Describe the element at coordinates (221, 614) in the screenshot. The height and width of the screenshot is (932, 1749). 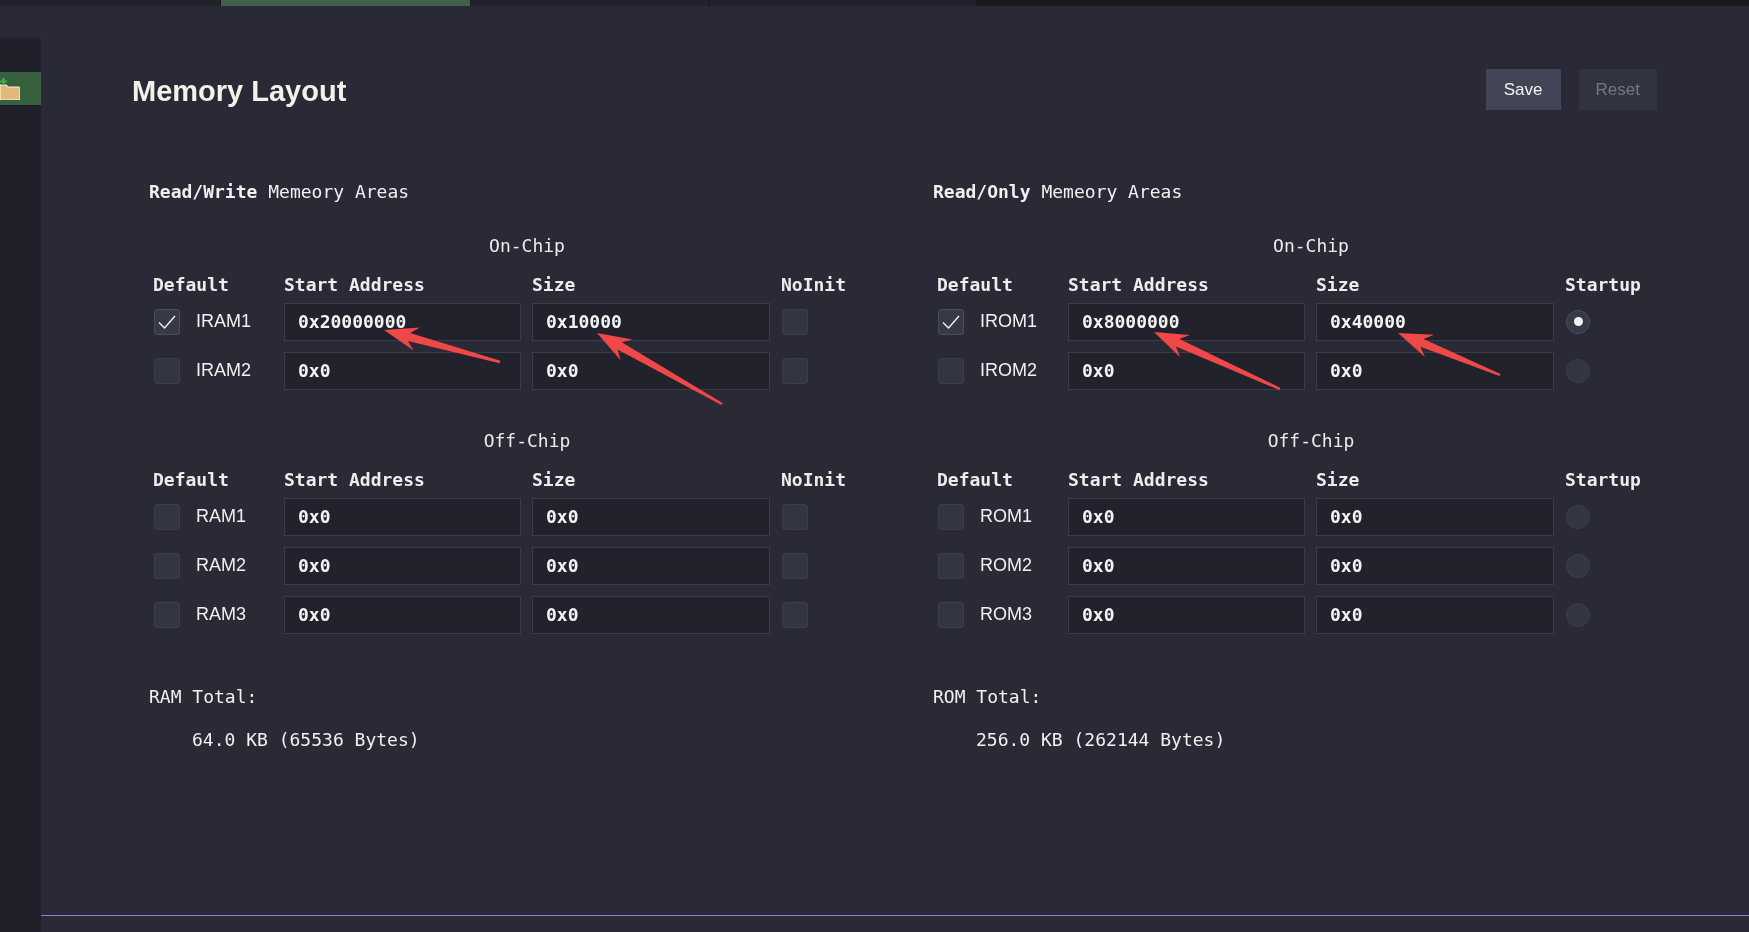
I see `area-label: RAM3` at that location.